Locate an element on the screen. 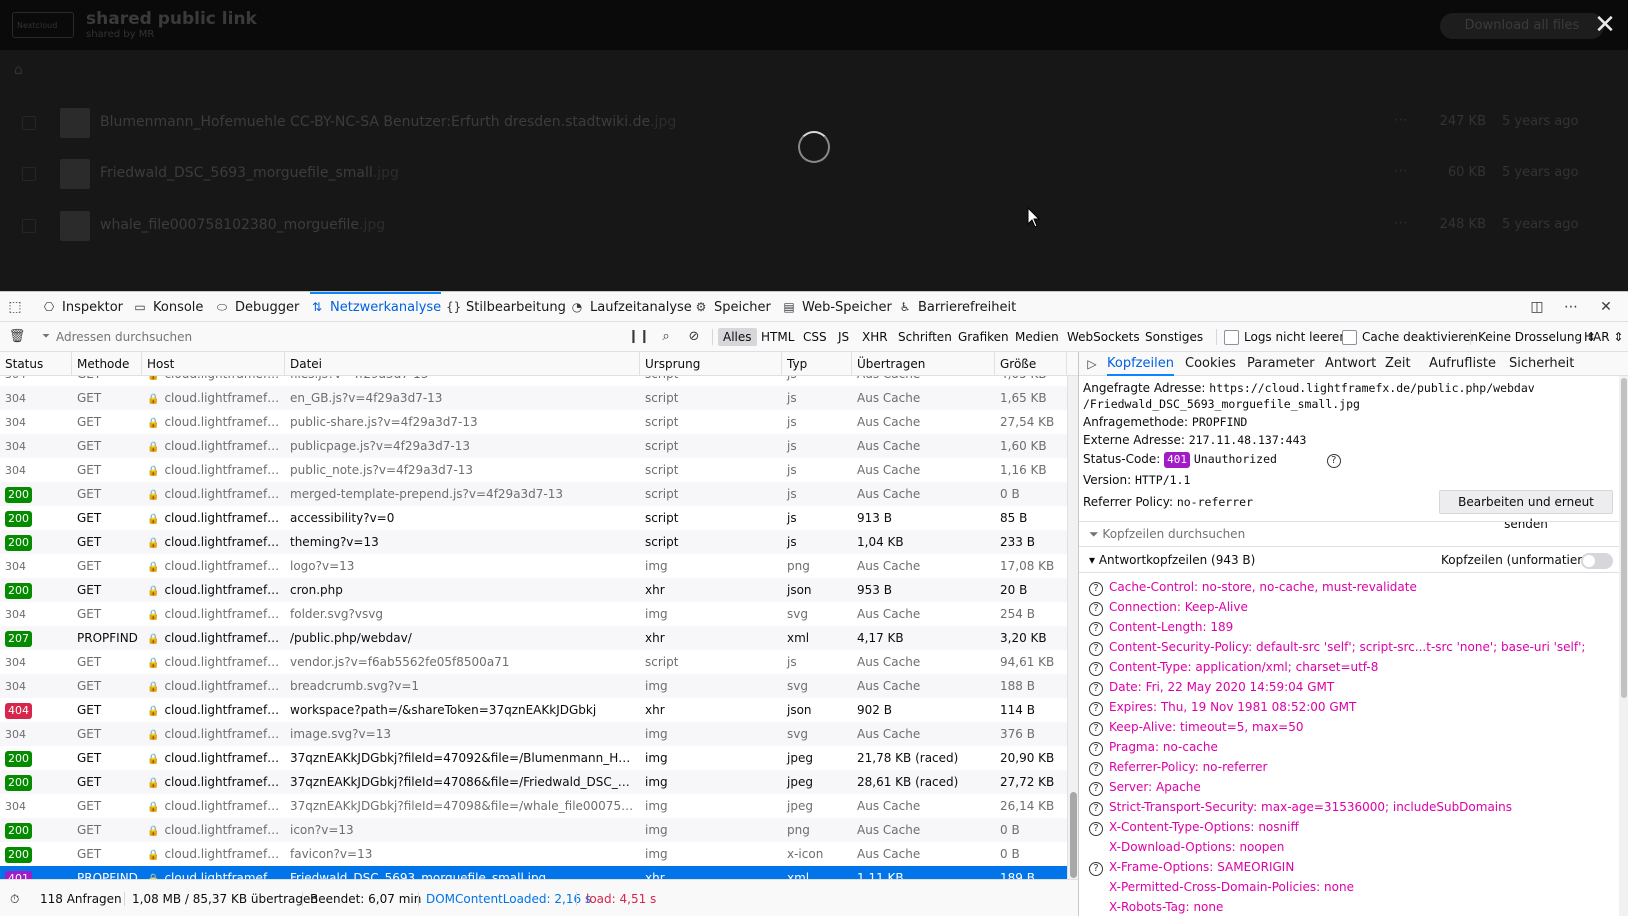  response-header-row: ? Date: Fri, 22 May 2020 14:59:04 GMT is located at coordinates (1211, 687).